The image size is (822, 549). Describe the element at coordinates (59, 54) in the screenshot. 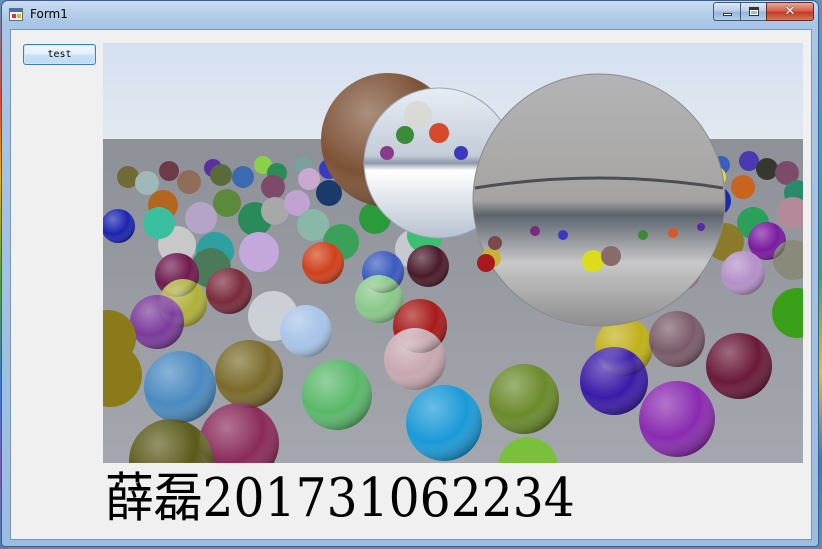

I see `test-button: test` at that location.